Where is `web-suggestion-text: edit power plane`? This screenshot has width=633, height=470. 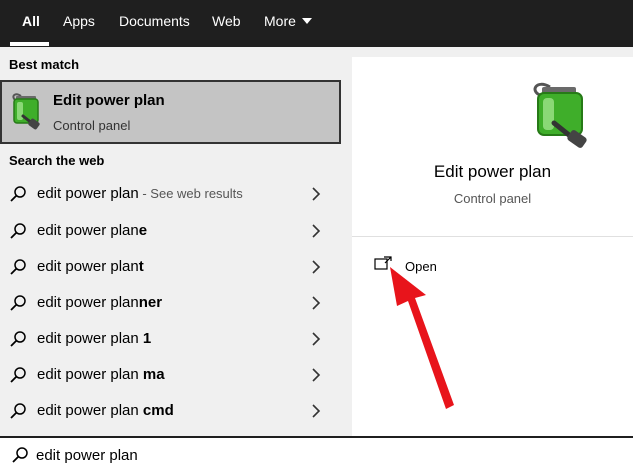
web-suggestion-text: edit power plane is located at coordinates (92, 230).